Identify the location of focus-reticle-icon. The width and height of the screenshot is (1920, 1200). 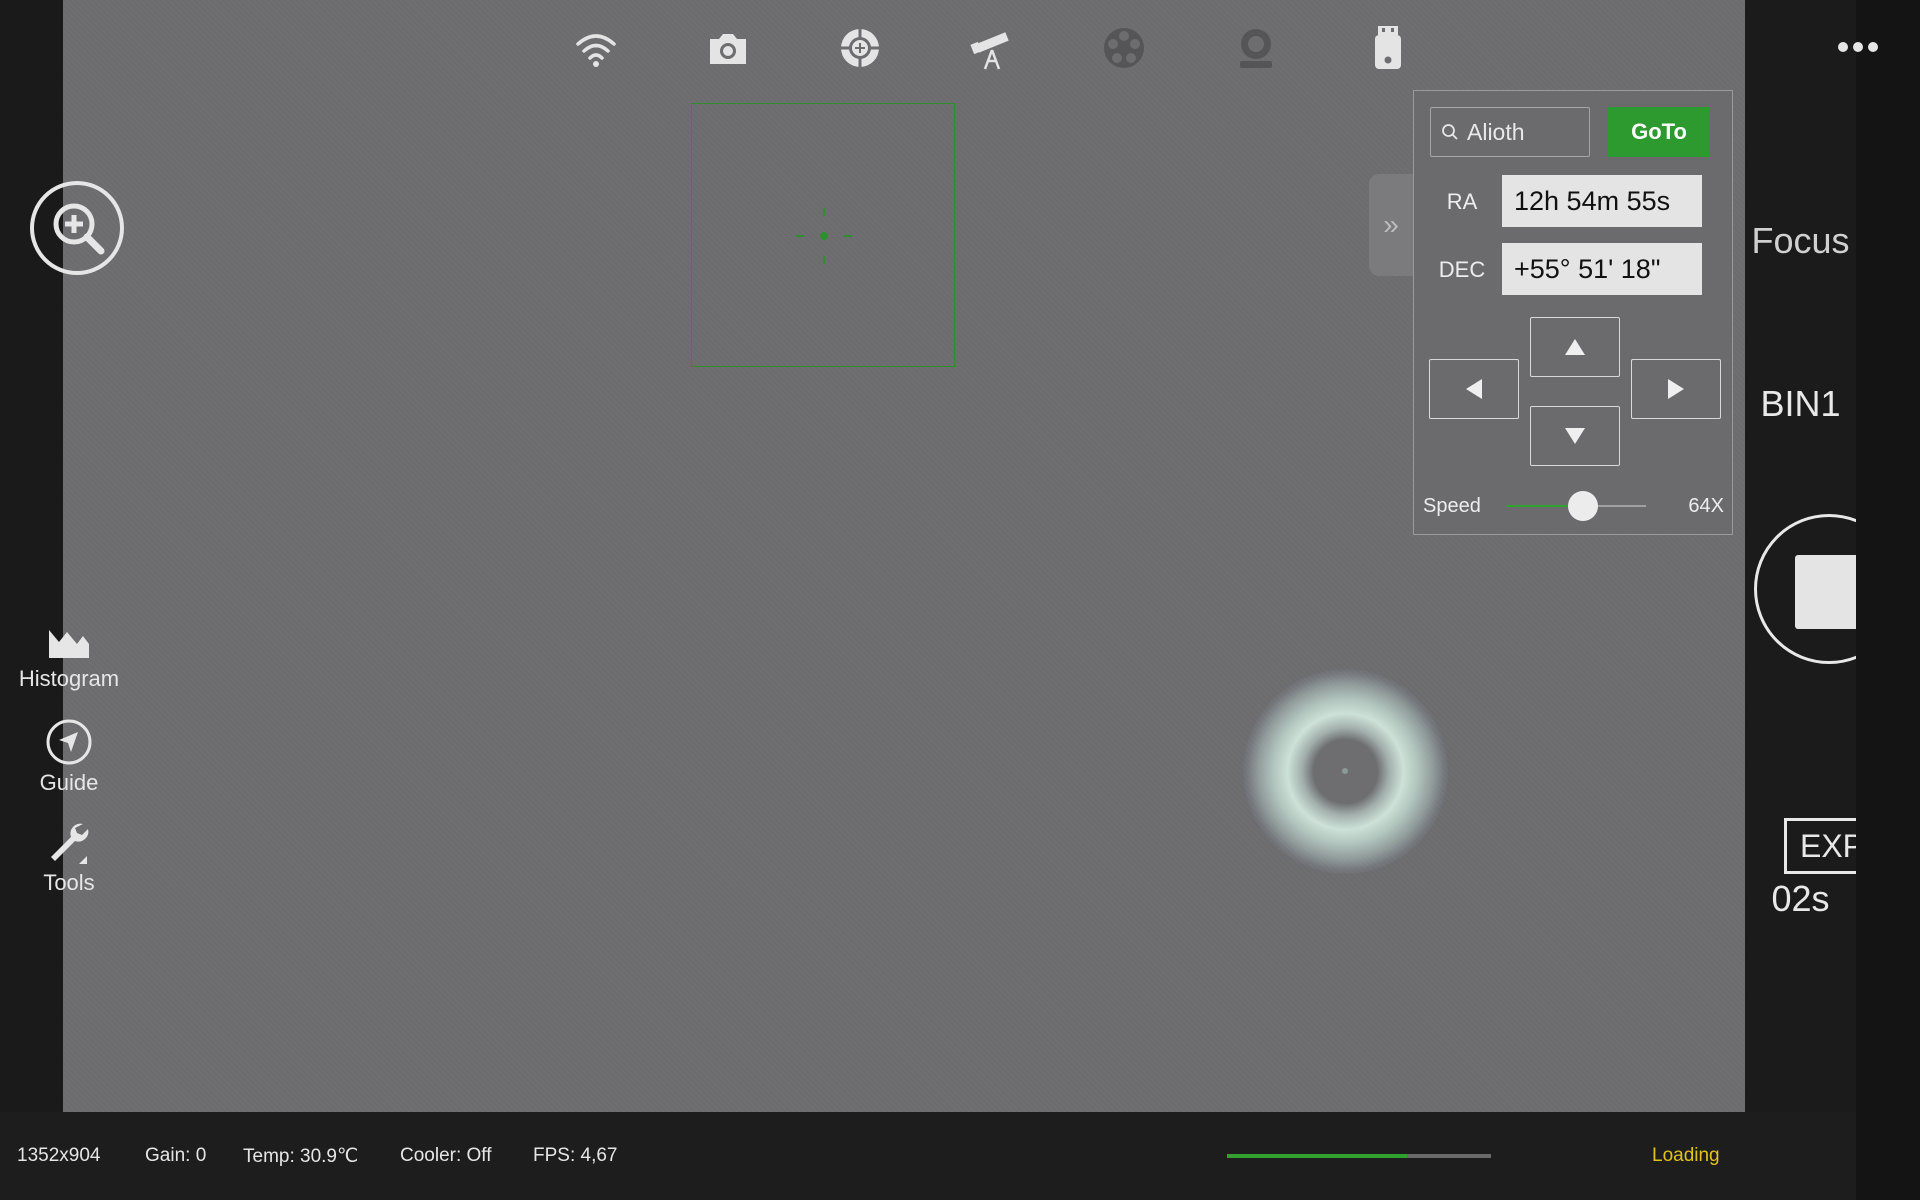
(824, 236).